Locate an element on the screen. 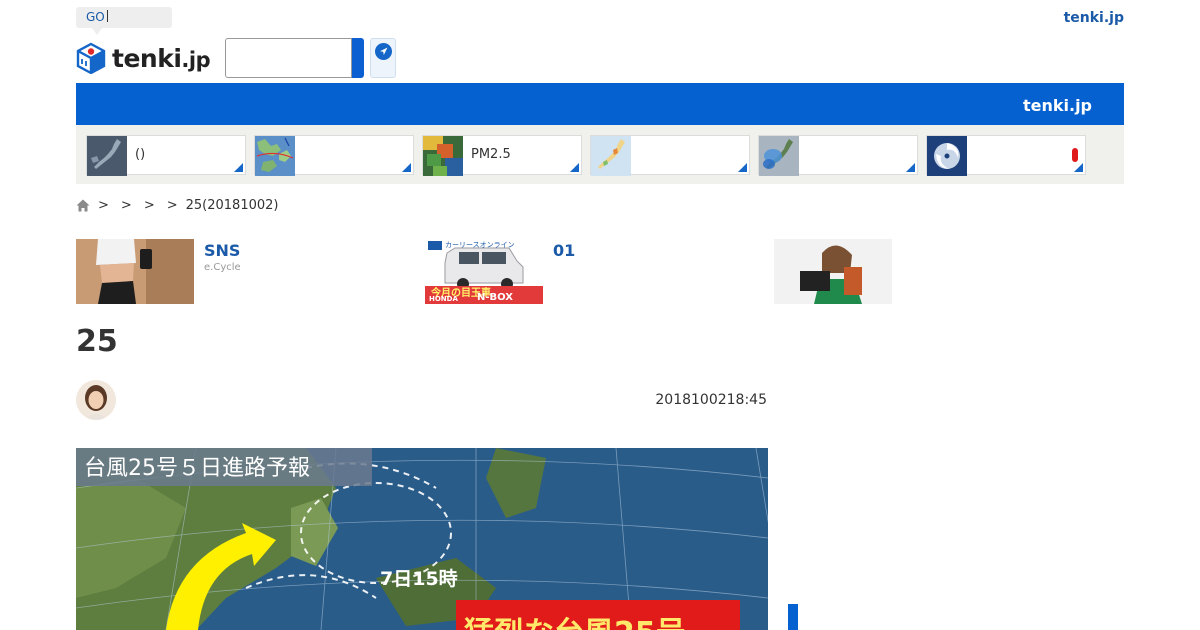 The image size is (1200, 630). current-location-button is located at coordinates (383, 58).